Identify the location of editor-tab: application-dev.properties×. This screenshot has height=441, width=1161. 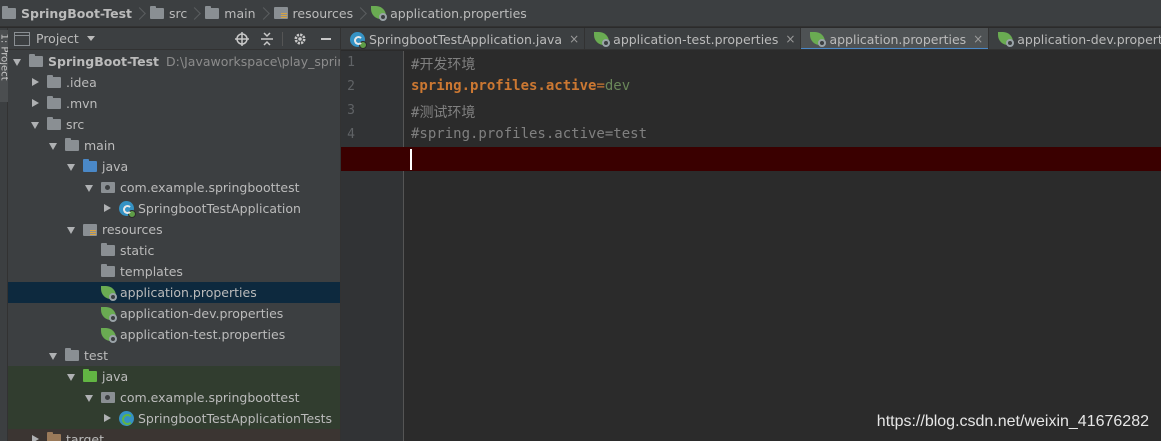
(1075, 38).